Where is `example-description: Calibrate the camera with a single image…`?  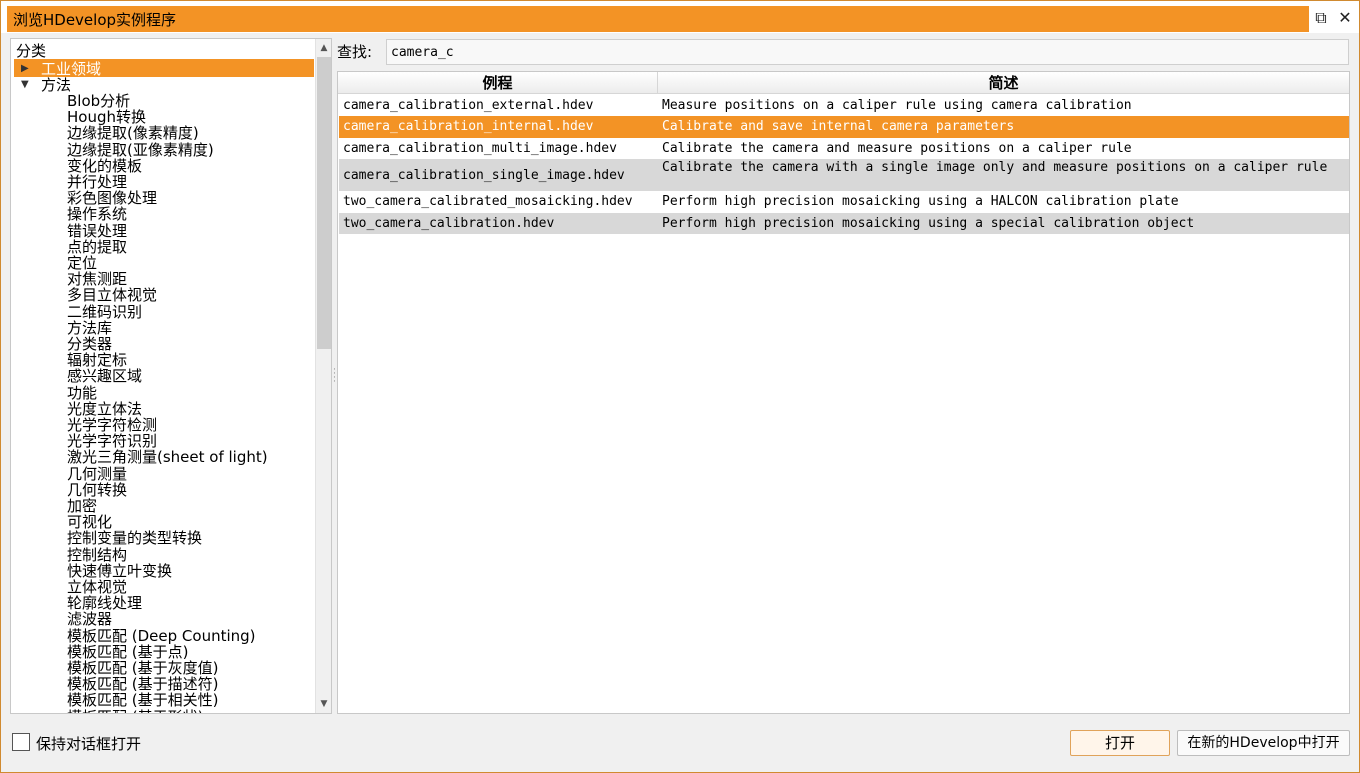 example-description: Calibrate the camera with a single image… is located at coordinates (995, 167).